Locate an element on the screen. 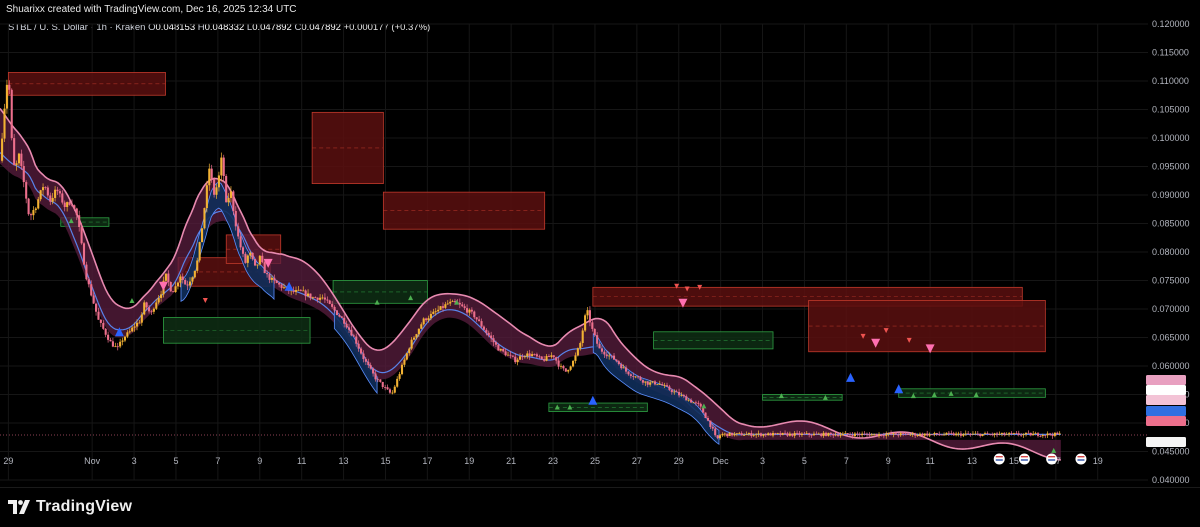  x-tick-label: 3 is located at coordinates (762, 461).